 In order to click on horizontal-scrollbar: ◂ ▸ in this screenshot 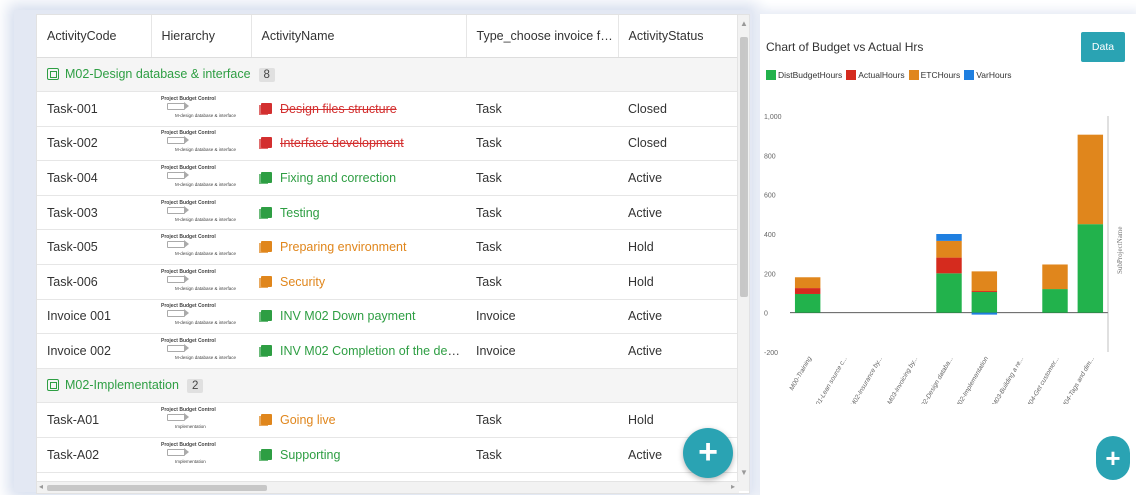, I will do `click(388, 487)`.